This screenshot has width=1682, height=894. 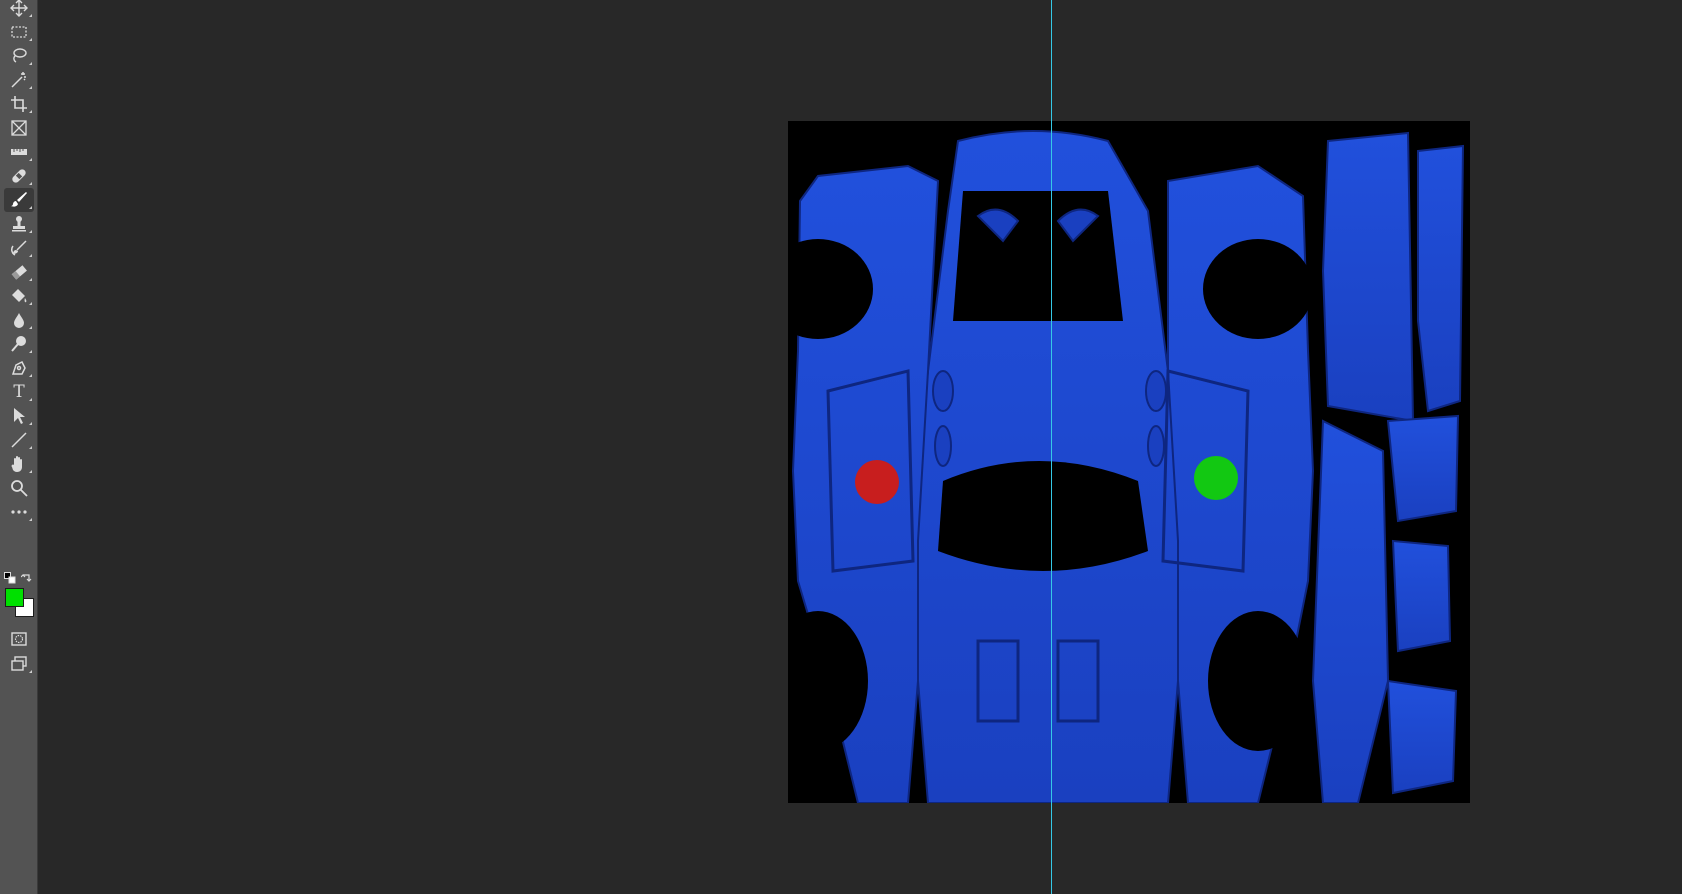 I want to click on dodge-icon, so click(x=18, y=344).